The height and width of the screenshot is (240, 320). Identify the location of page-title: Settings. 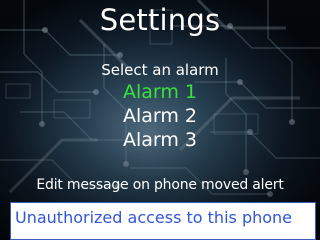
(160, 20).